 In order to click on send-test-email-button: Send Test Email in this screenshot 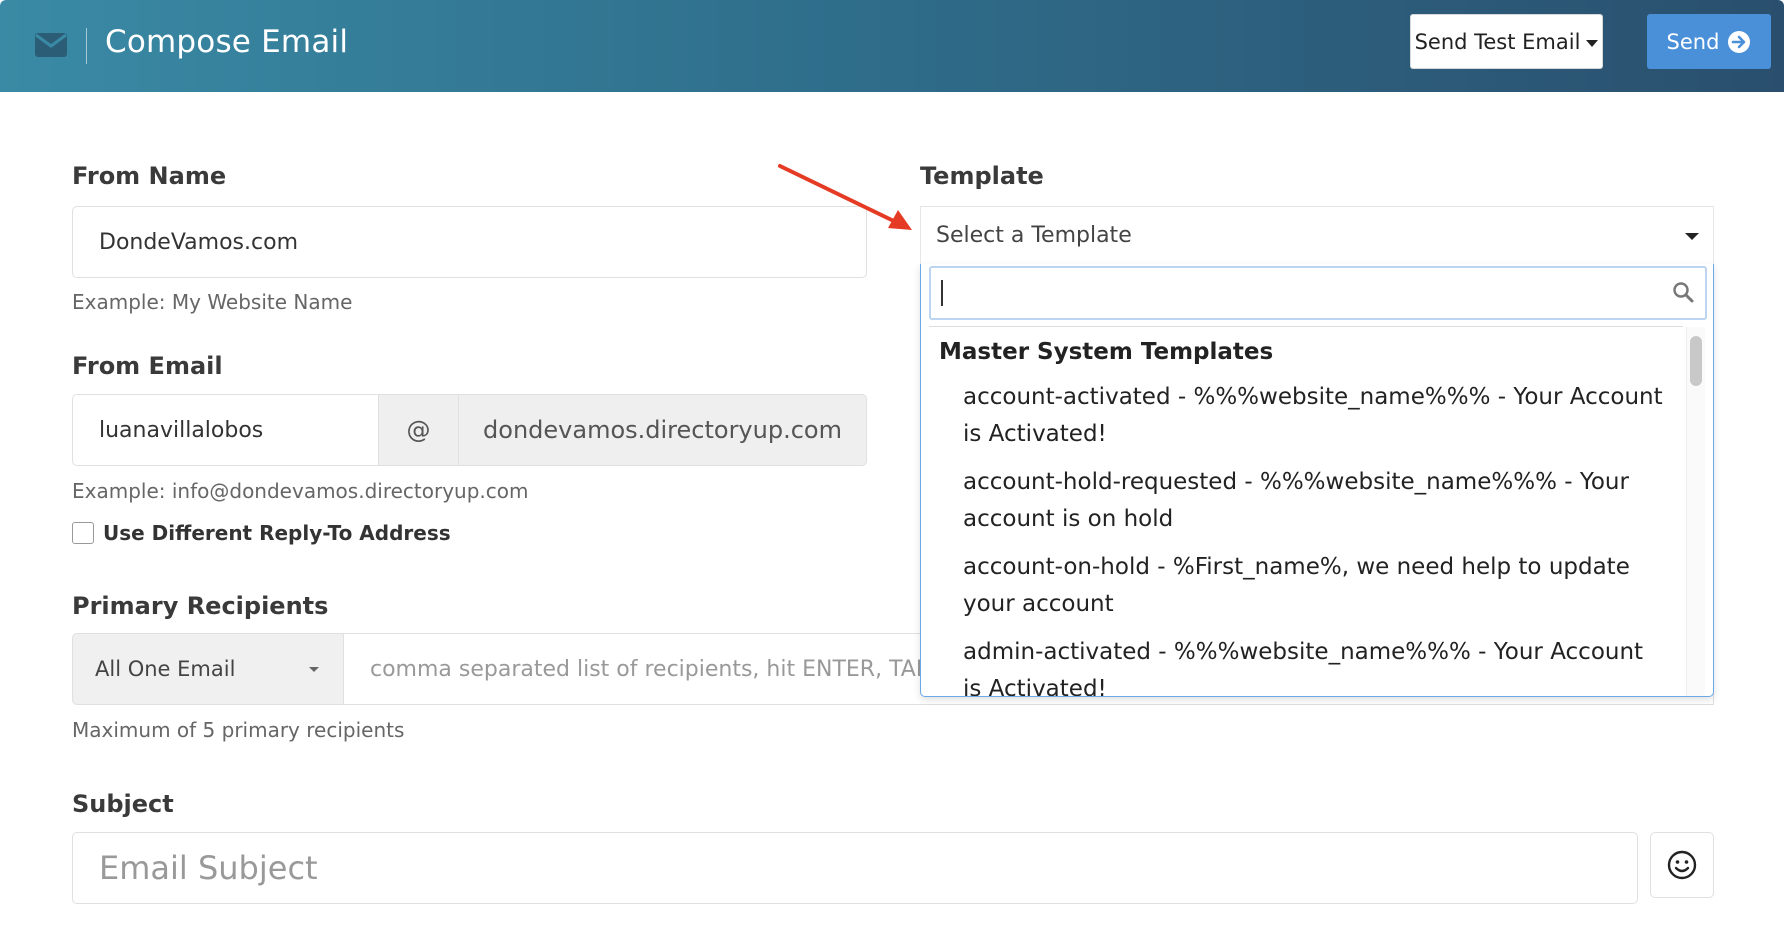, I will do `click(1506, 41)`.